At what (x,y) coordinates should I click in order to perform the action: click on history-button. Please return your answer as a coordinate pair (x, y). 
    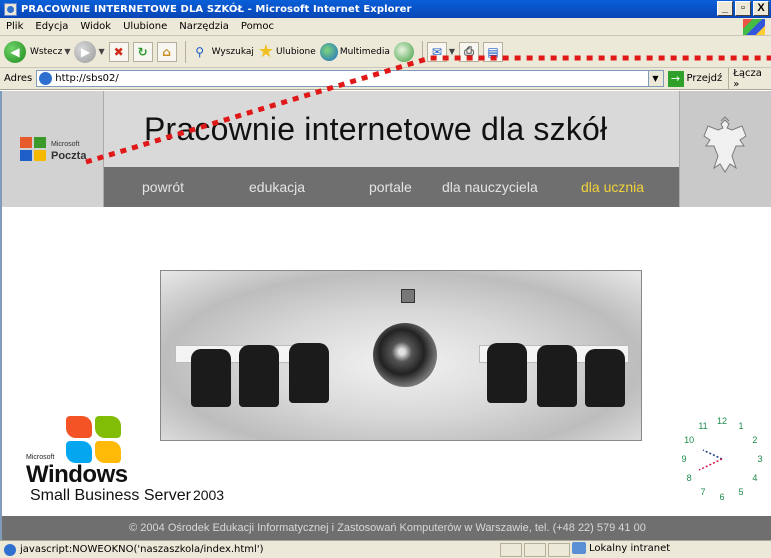
    Looking at the image, I should click on (403, 51).